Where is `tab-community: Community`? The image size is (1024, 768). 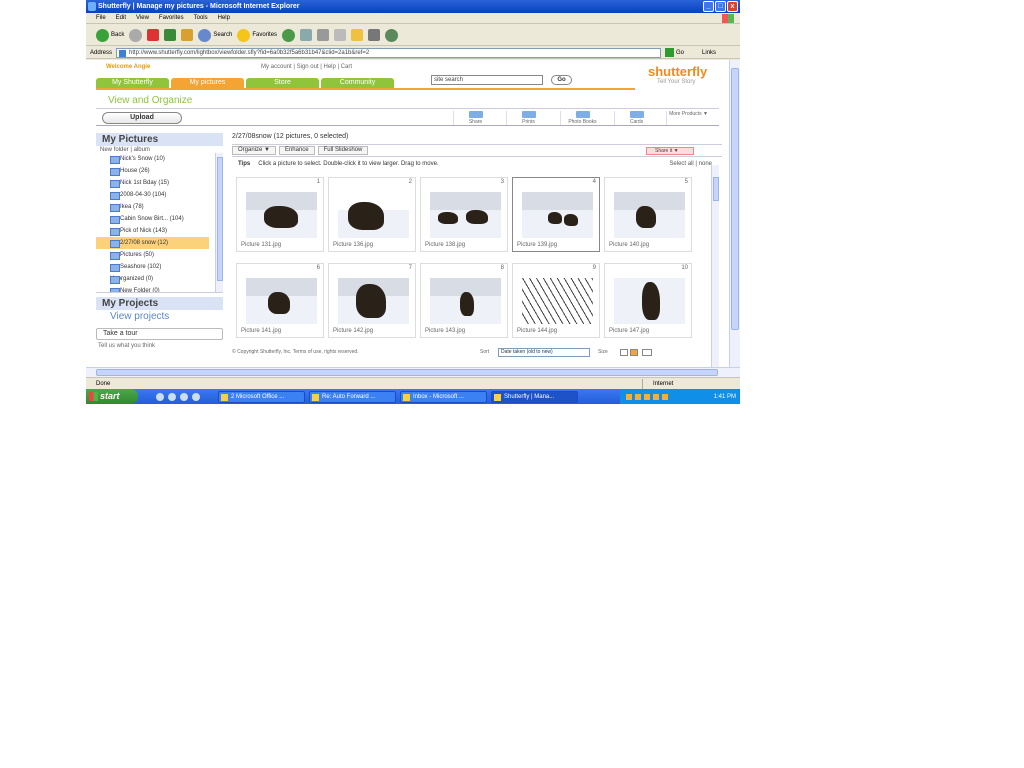
tab-community: Community is located at coordinates (357, 83).